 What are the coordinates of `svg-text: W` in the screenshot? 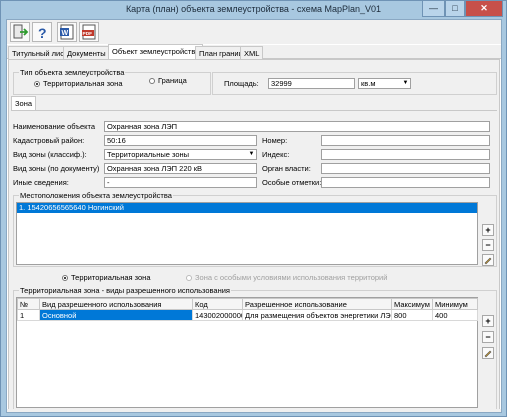 It's located at (65, 33).